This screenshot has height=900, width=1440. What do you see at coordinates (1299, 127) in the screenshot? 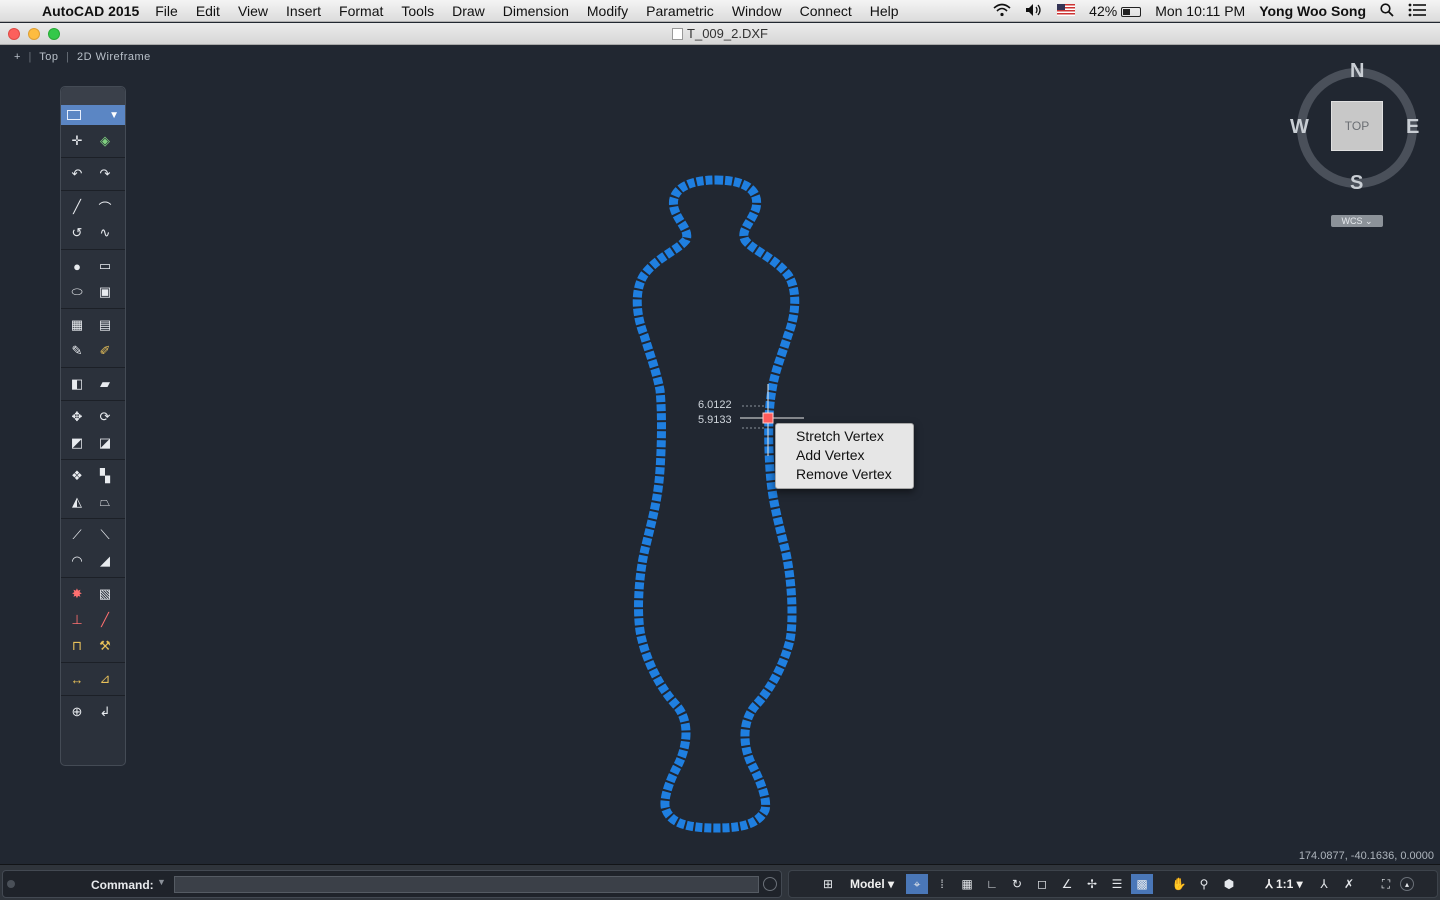
I see `compass-west: W` at bounding box center [1299, 127].